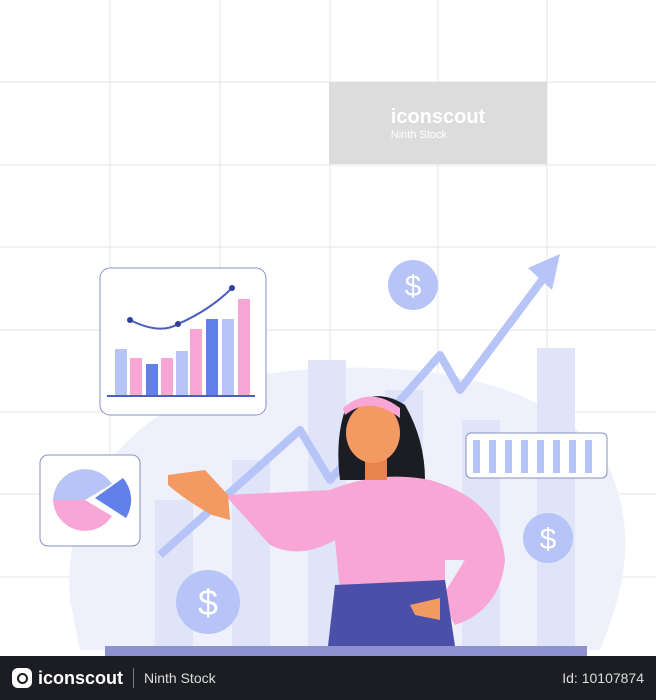 The image size is (656, 700). I want to click on desk, so click(346, 651).